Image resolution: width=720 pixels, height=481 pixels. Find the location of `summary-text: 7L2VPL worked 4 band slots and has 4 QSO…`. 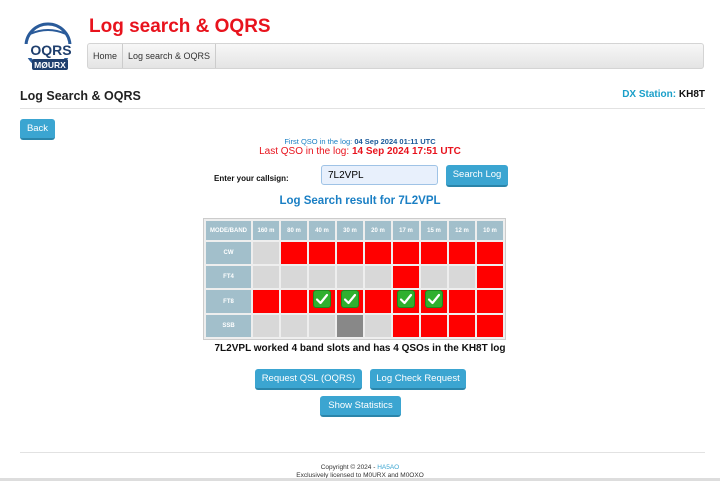

summary-text: 7L2VPL worked 4 band slots and has 4 QSO… is located at coordinates (360, 348).